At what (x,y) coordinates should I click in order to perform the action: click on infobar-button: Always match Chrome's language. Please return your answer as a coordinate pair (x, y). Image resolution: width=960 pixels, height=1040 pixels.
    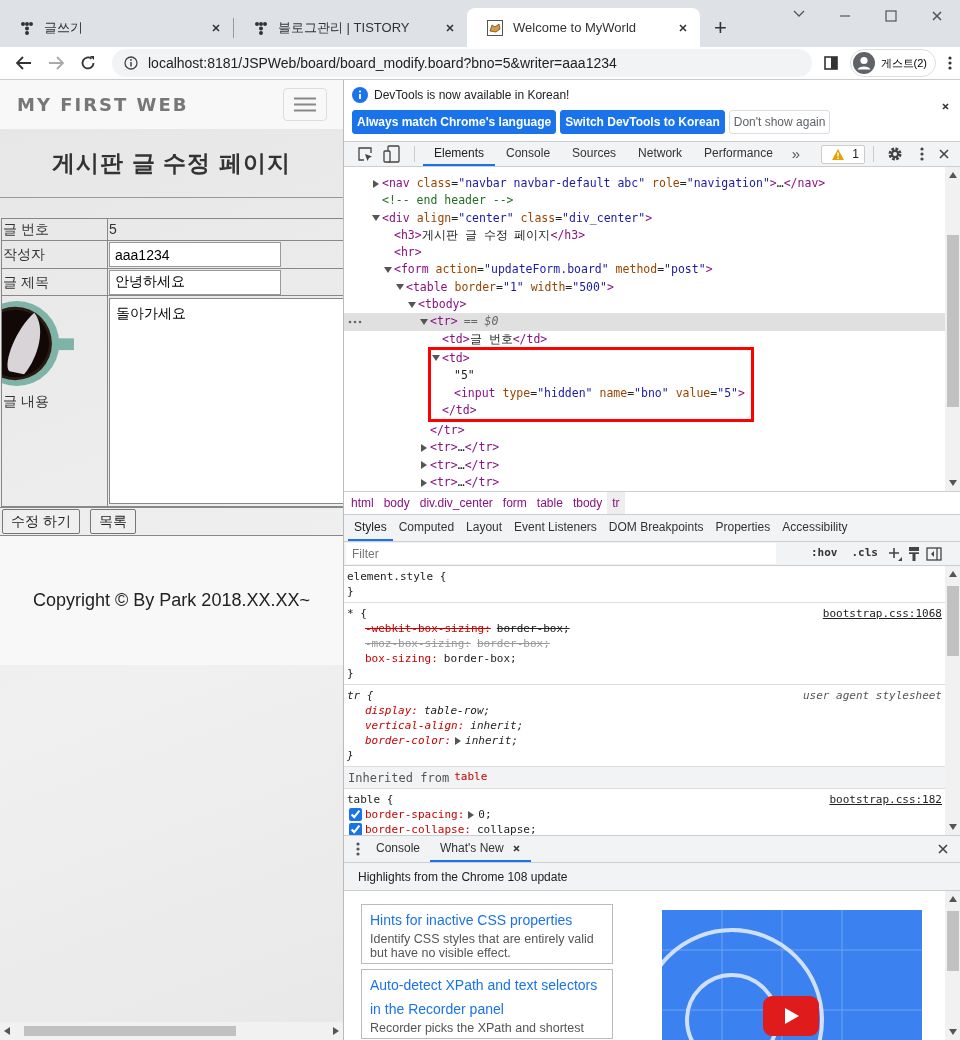
    Looking at the image, I should click on (454, 122).